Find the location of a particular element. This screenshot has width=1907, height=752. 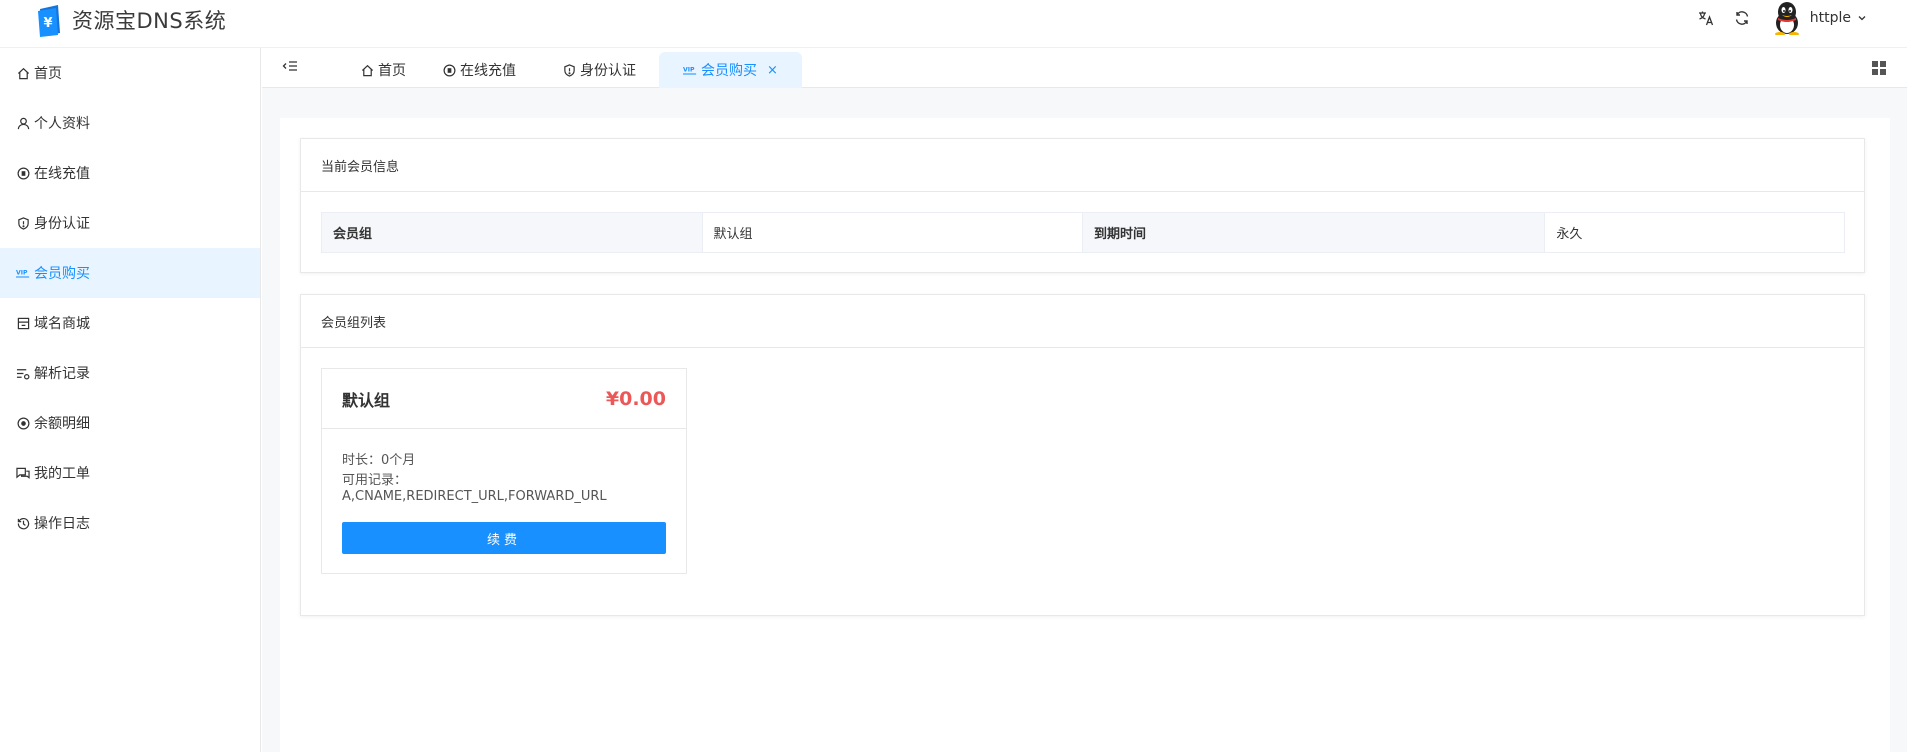

app-logo: ¥ 资源宝DNS系统 is located at coordinates (131, 20).